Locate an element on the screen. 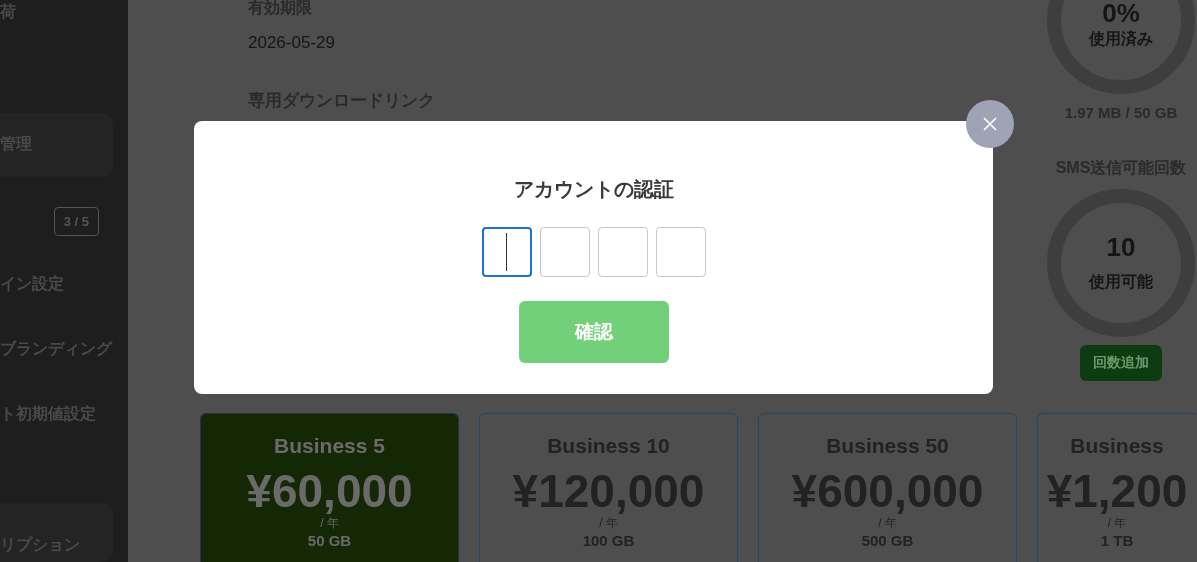  plan-card: Business 5 ¥60,000 / 年 50 GB is located at coordinates (329, 487).